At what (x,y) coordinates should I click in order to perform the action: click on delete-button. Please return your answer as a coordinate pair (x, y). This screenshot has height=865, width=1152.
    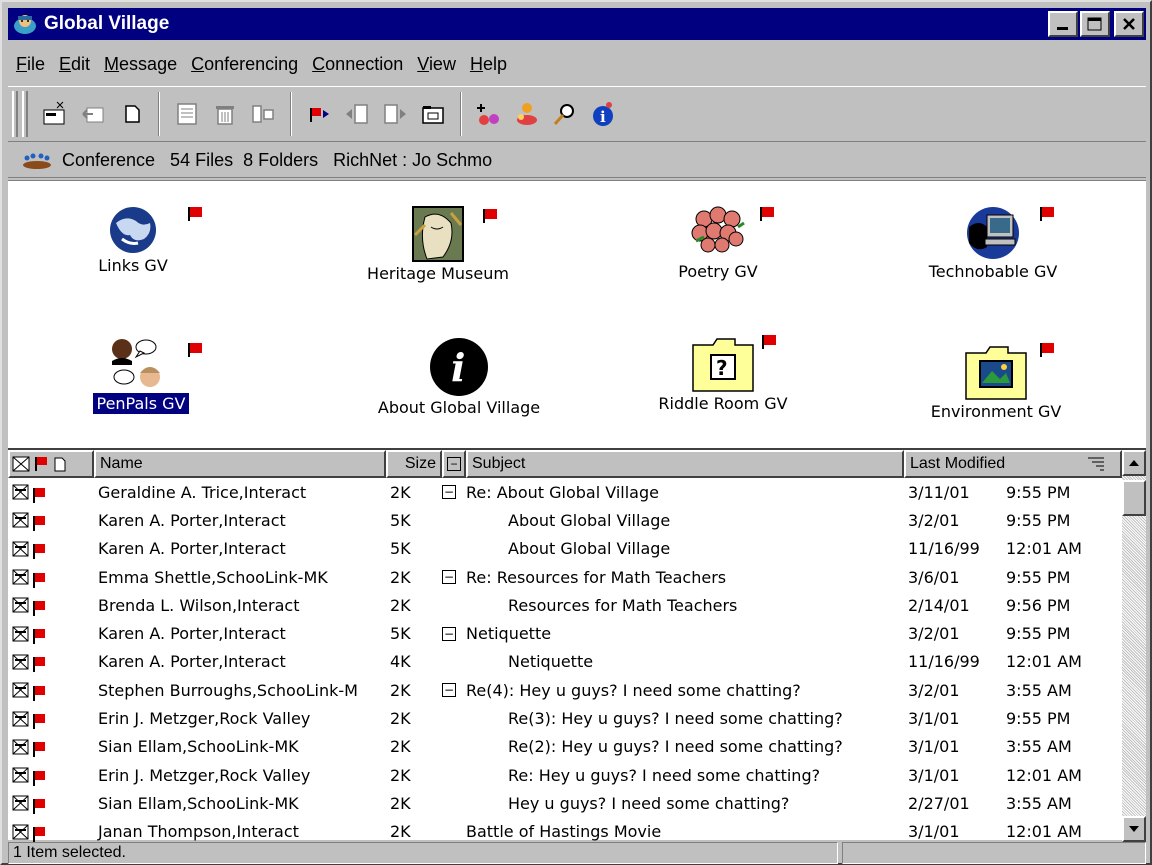
    Looking at the image, I should click on (225, 114).